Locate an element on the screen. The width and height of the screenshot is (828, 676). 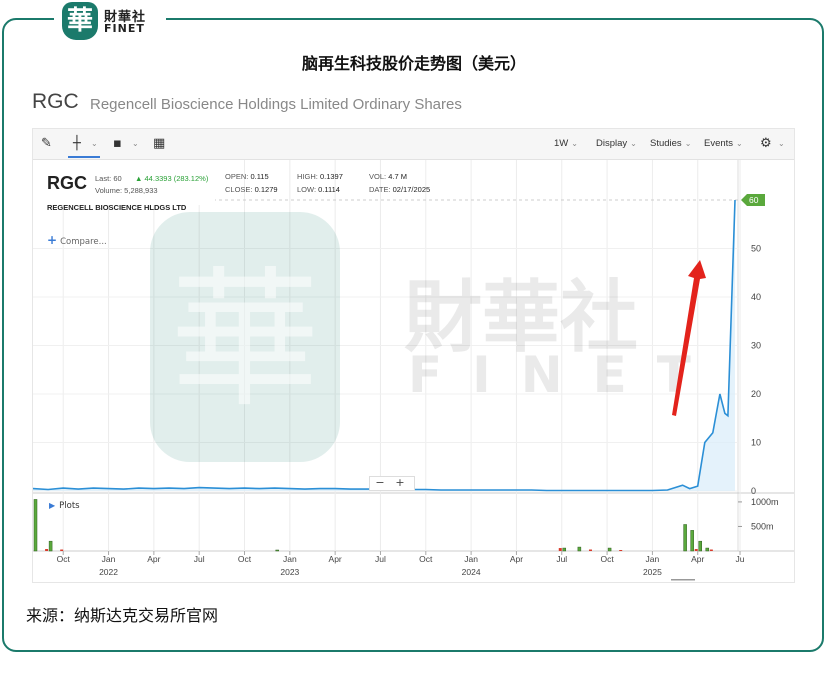
quote-high: HIGH: 0.1397 is located at coordinates (320, 176).